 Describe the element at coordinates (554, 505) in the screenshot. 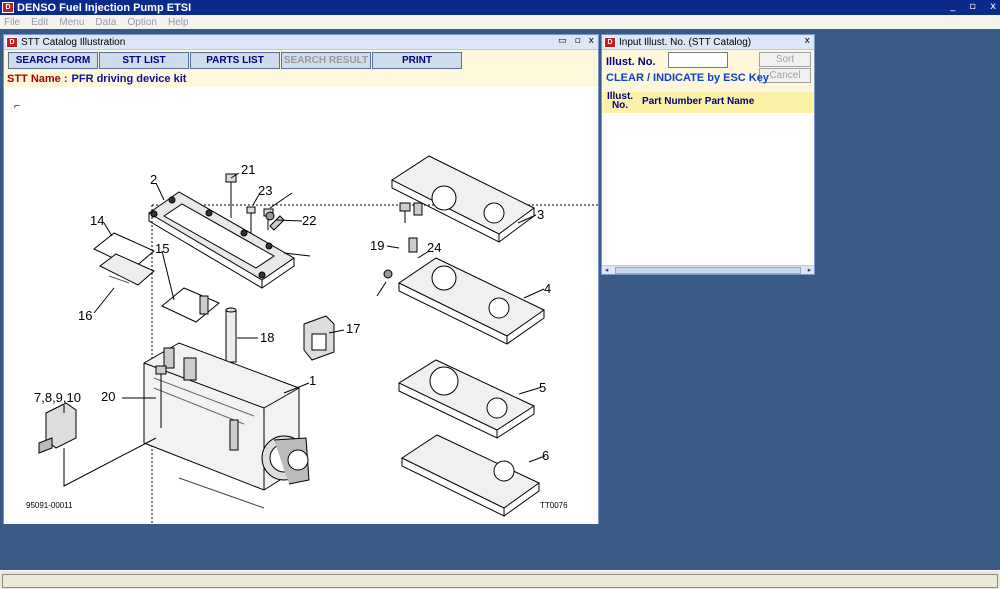

I see `drawing-code-right: TT0076` at that location.